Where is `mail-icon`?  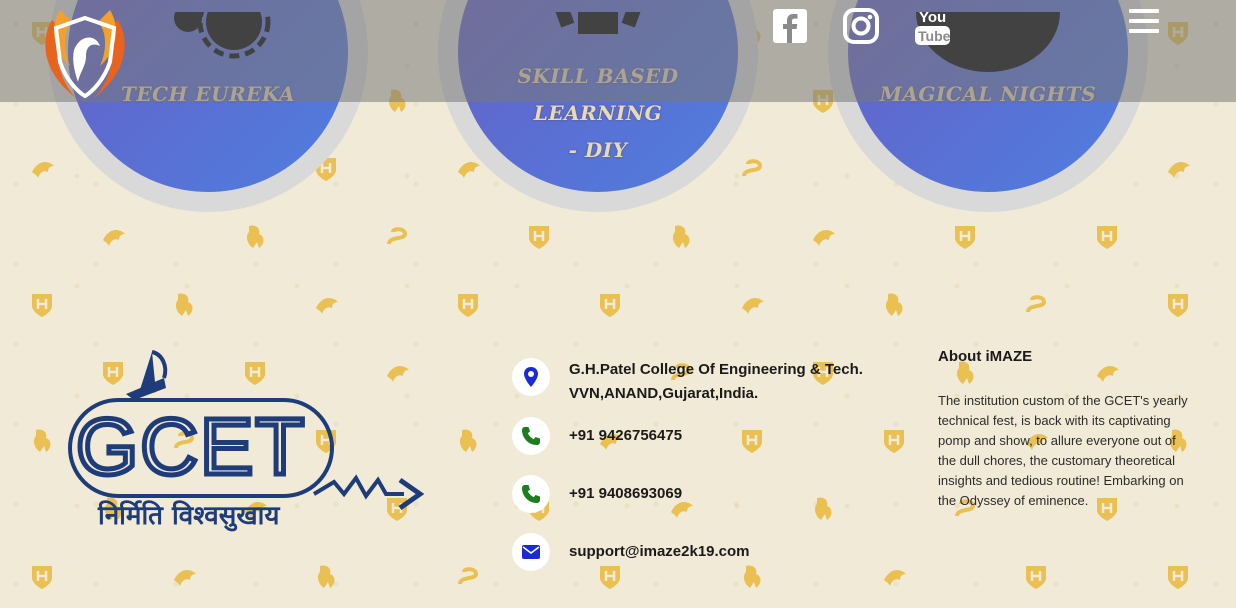
mail-icon is located at coordinates (531, 552).